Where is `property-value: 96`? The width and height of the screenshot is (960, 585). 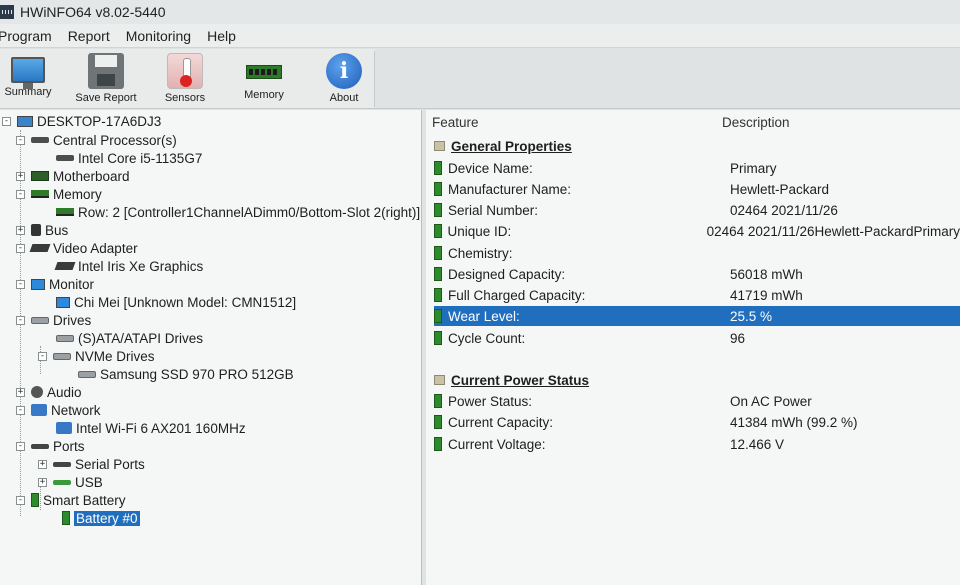 property-value: 96 is located at coordinates (738, 338).